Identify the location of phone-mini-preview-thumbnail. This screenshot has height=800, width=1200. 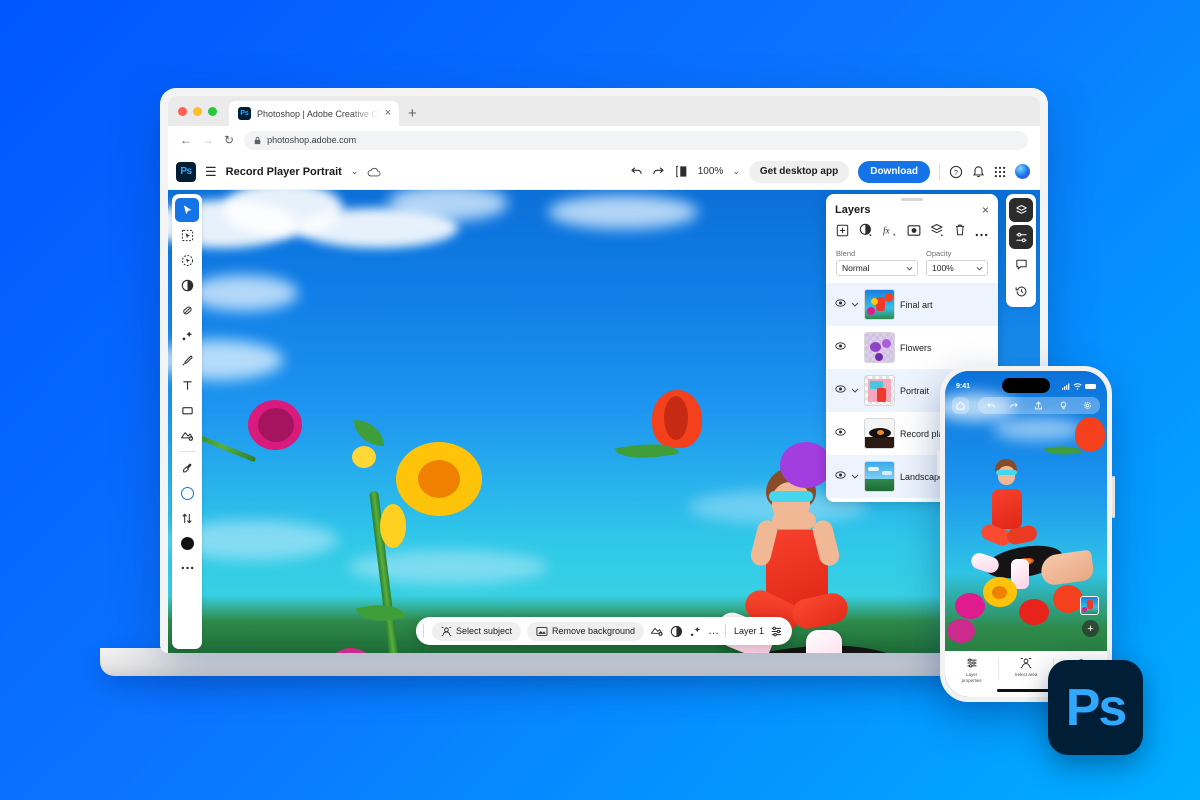
(1089, 605).